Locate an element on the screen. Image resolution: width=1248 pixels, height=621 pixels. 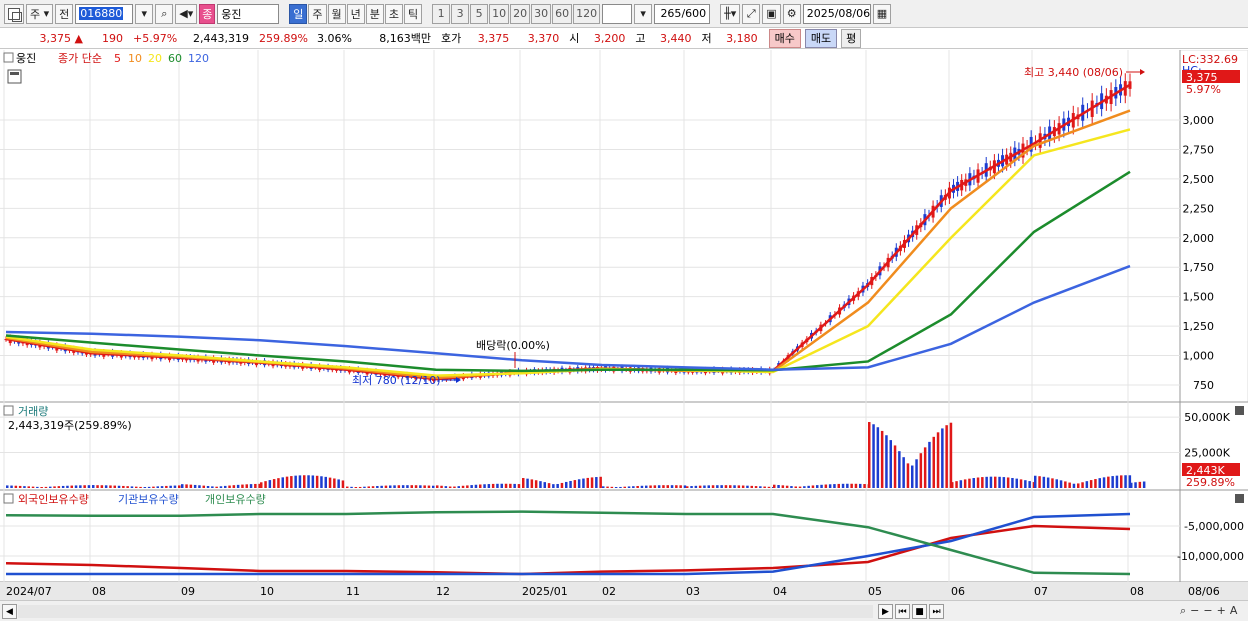
range-button: 전 is located at coordinates (64, 13).